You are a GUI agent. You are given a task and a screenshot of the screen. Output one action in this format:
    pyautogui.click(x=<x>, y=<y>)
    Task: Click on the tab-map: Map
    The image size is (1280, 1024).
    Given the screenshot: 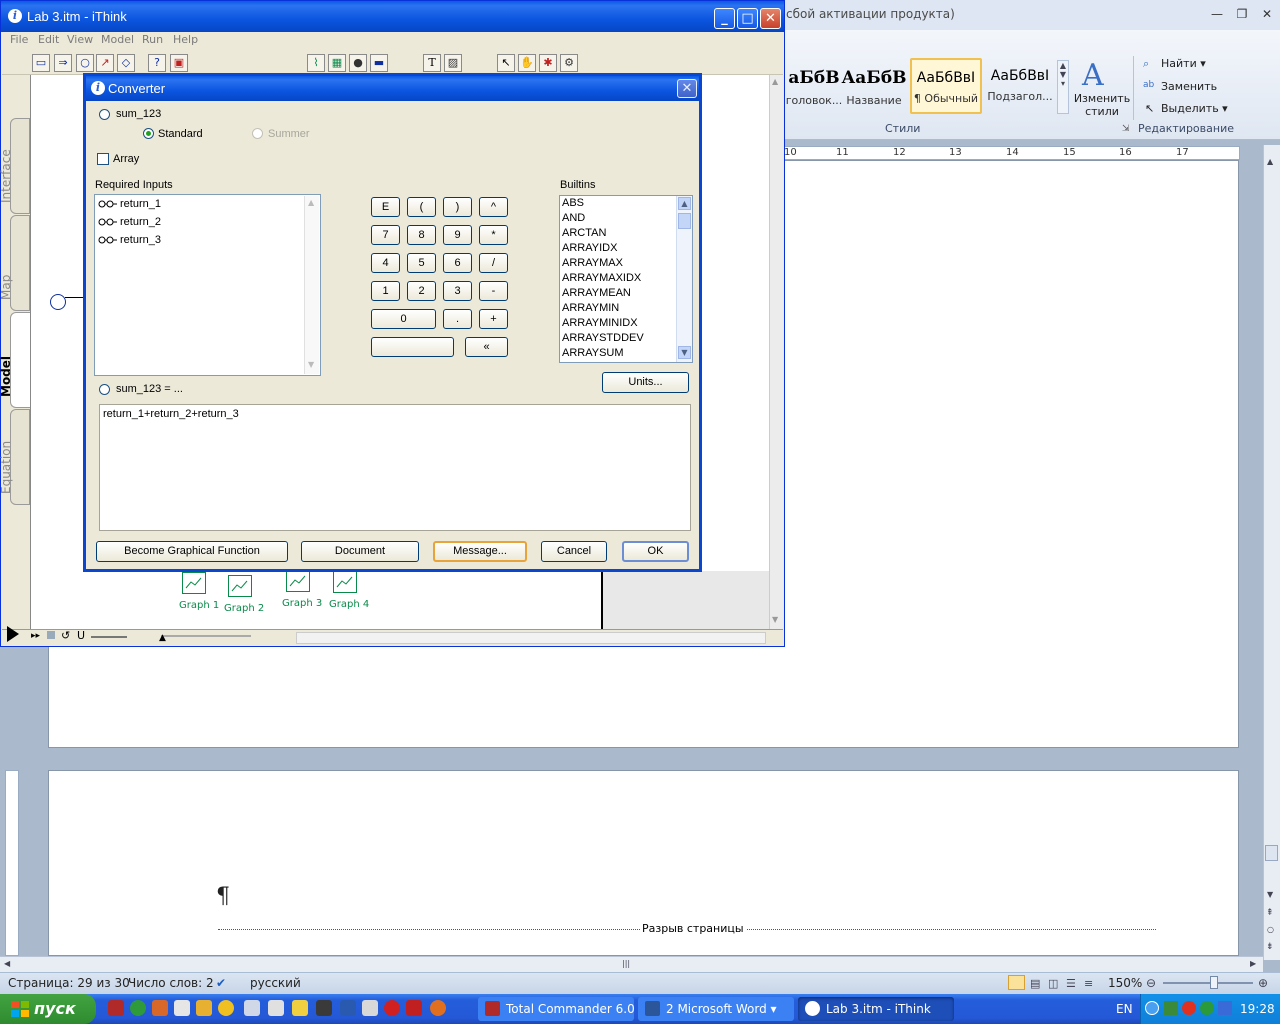 What is the action you would take?
    pyautogui.click(x=15, y=263)
    